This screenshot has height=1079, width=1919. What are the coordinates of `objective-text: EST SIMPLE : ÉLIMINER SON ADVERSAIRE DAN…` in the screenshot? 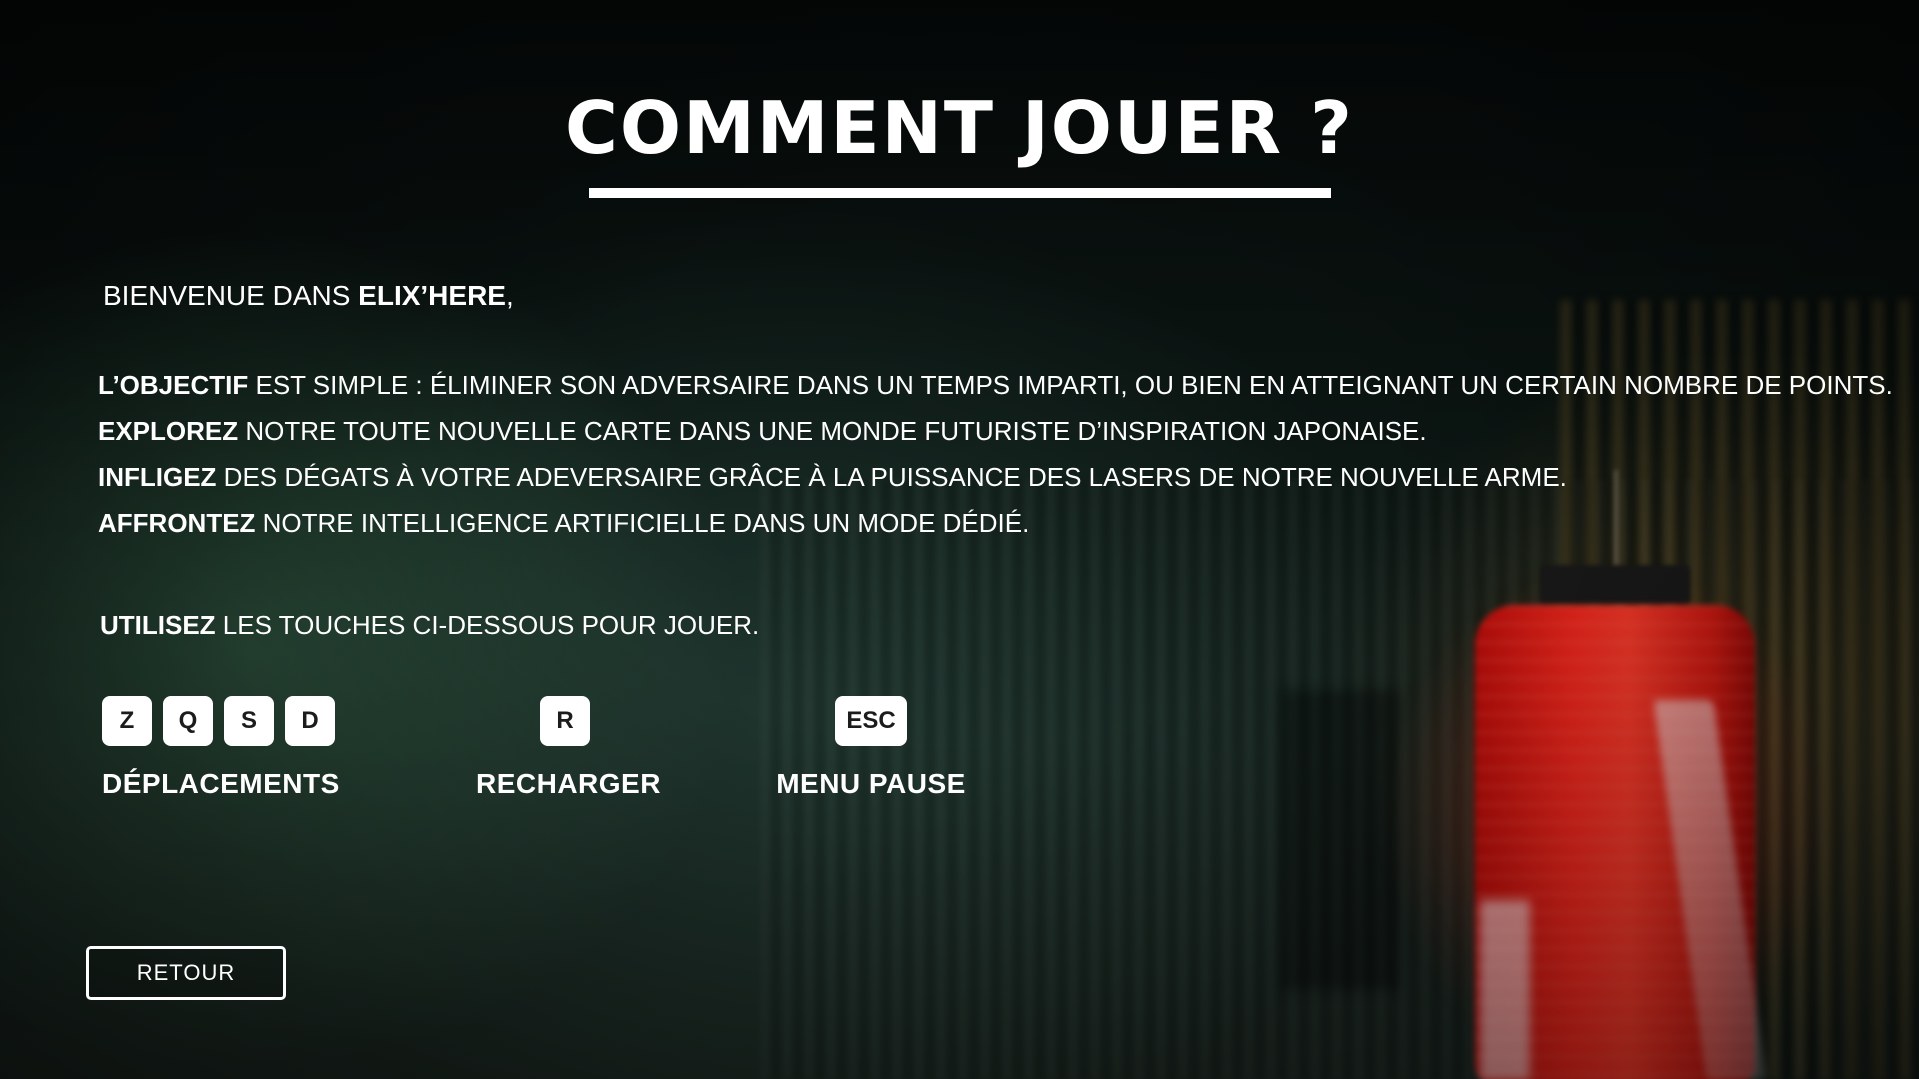 It's located at (1070, 385).